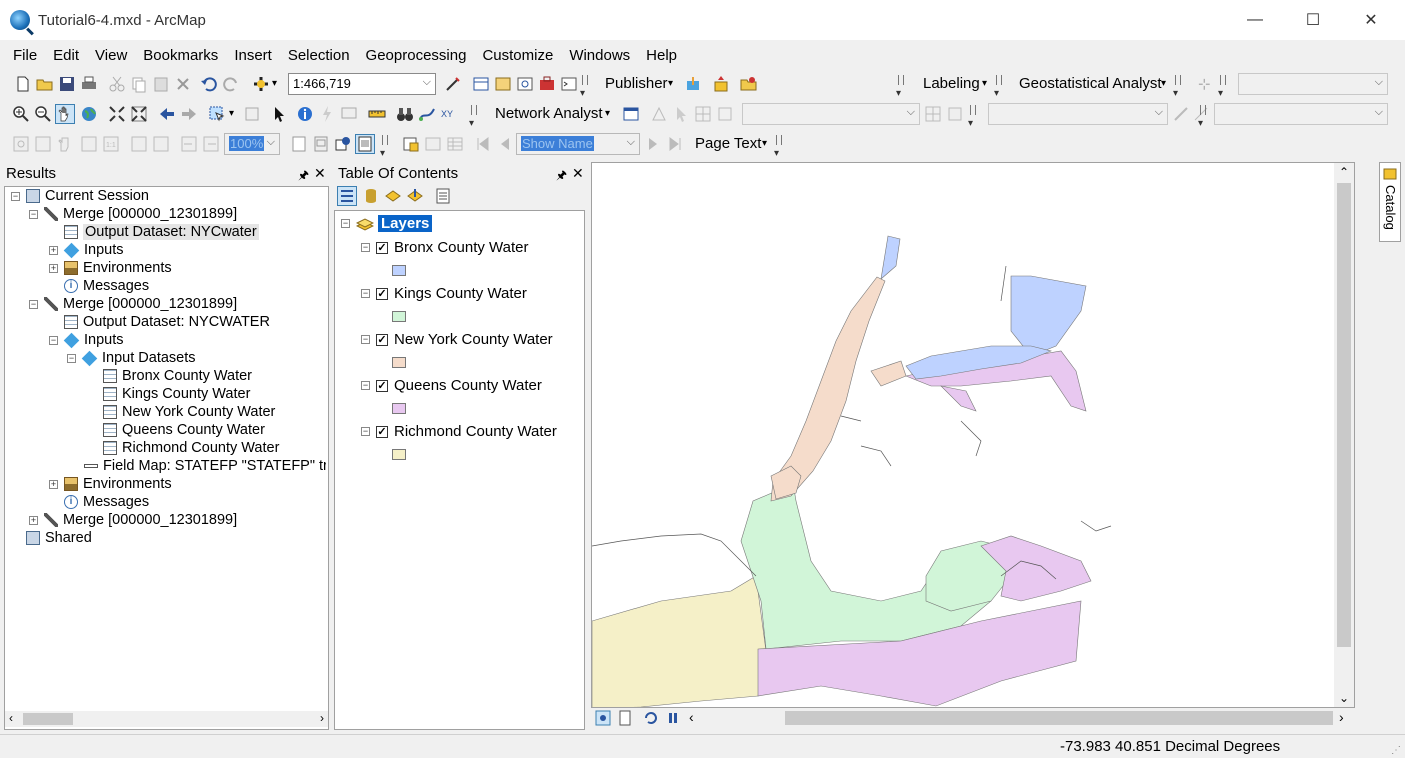 The image size is (1405, 758). What do you see at coordinates (569, 84) in the screenshot?
I see `python-window-icon` at bounding box center [569, 84].